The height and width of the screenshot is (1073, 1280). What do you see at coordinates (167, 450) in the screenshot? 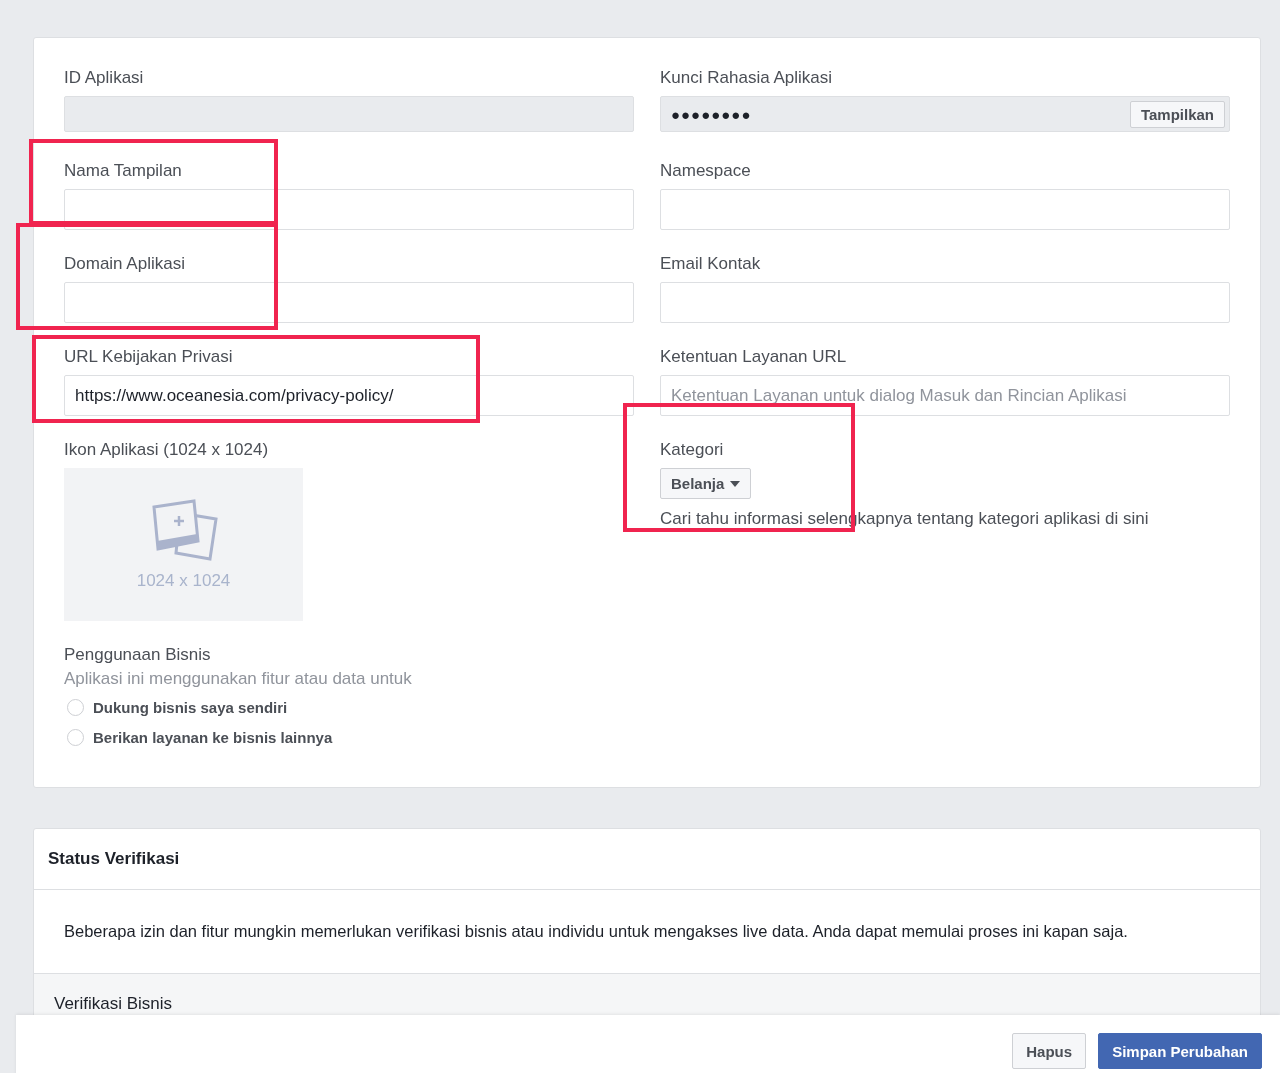
I see `field-label: Ikon Aplikasi (1024 x 1024)` at bounding box center [167, 450].